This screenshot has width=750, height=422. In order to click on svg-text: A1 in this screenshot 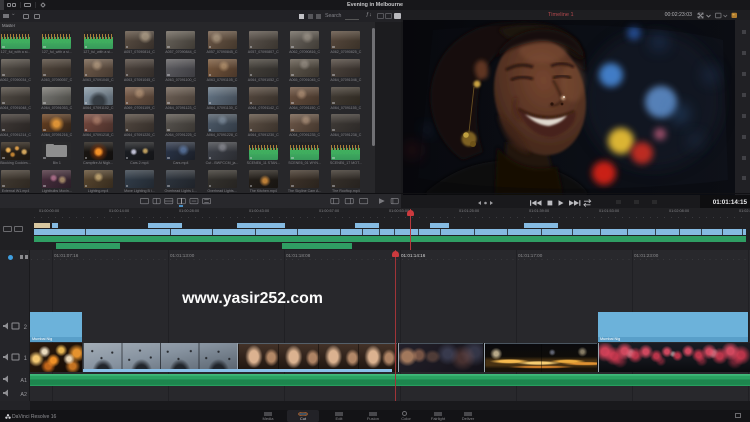, I will do `click(23, 381)`.